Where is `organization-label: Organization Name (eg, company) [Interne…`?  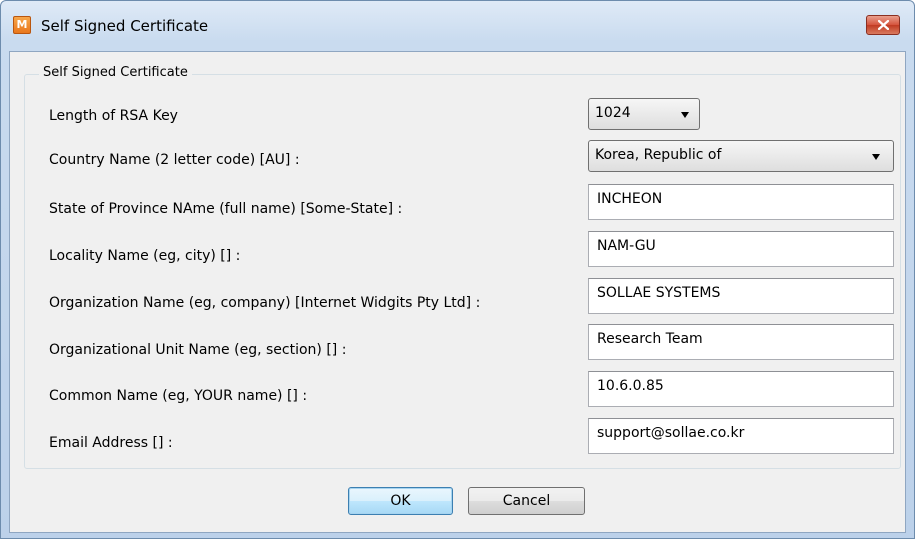
organization-label: Organization Name (eg, company) [Interne… is located at coordinates (265, 303).